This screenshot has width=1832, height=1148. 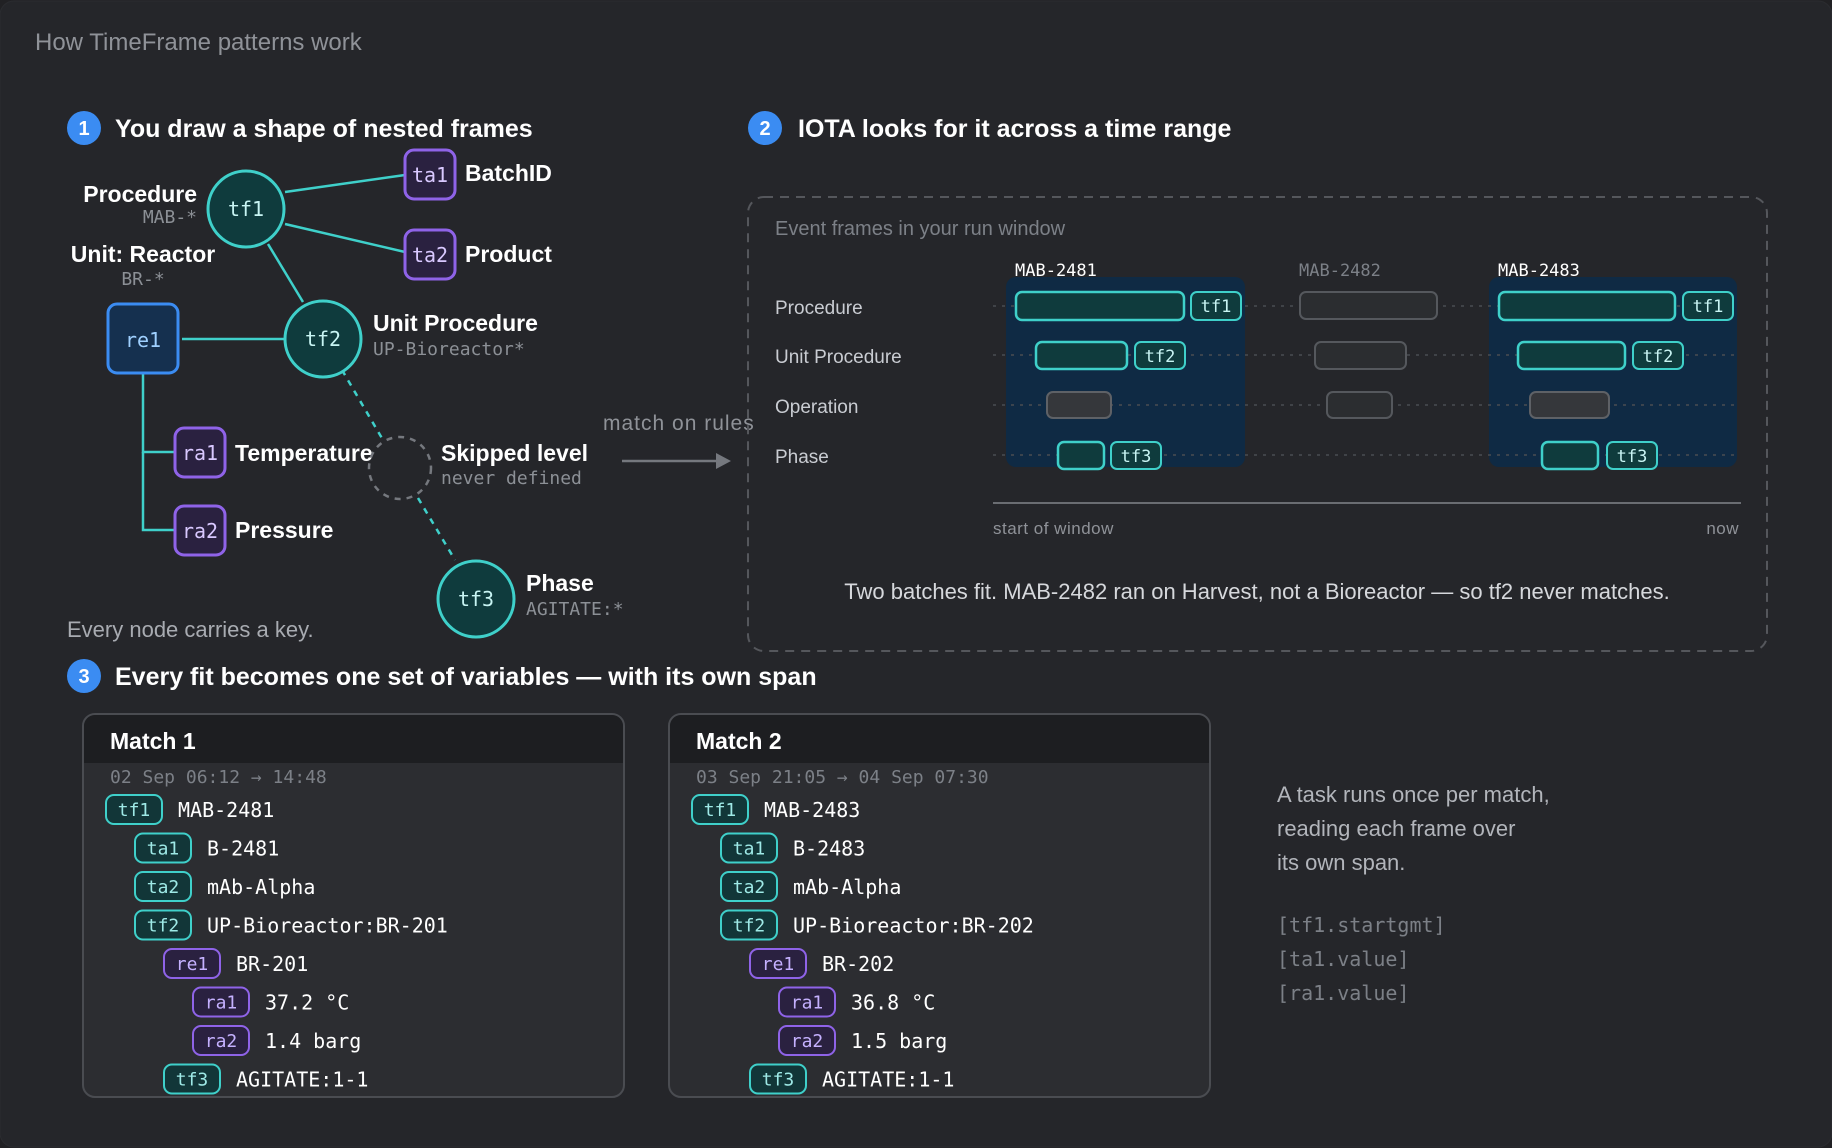 What do you see at coordinates (200, 531) in the screenshot?
I see `node-ra2-id: ra2` at bounding box center [200, 531].